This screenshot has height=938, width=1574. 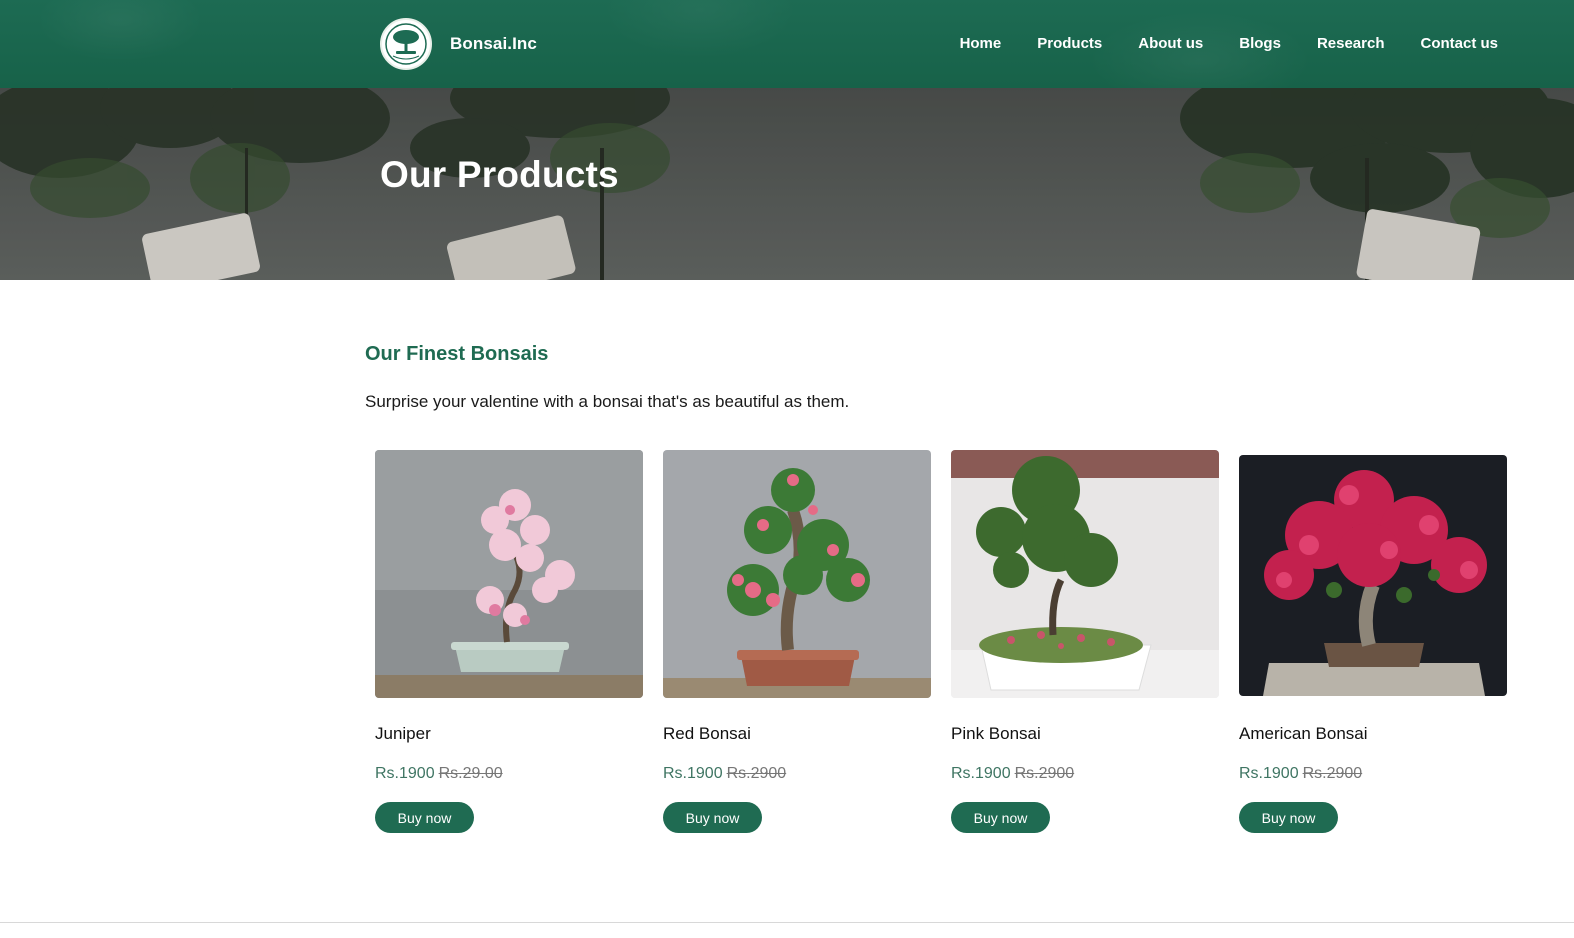 I want to click on product-card: Juniper Rs.1900 Rs.29.00 Buy now, so click(x=509, y=641).